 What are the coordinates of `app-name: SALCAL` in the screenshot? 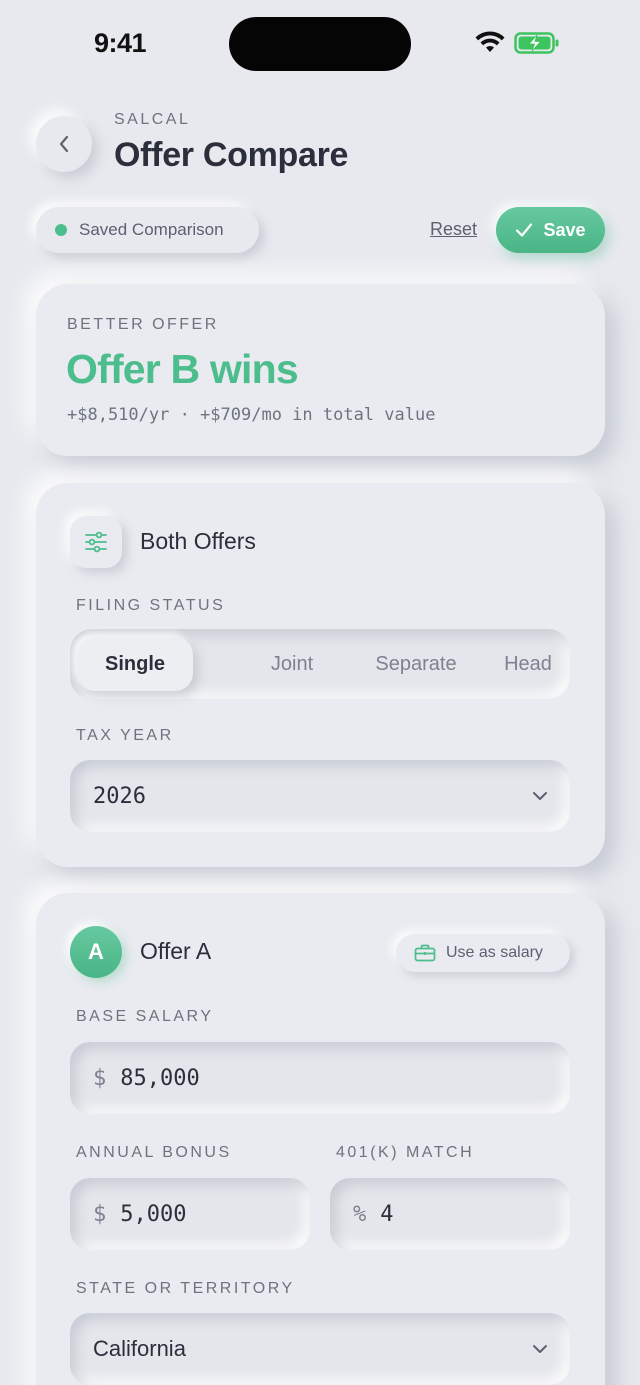 It's located at (152, 119).